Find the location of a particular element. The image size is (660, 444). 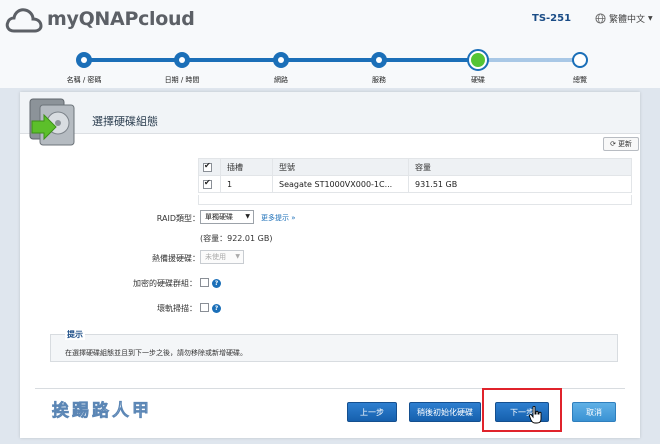

cancel-button: 取消 is located at coordinates (594, 412).